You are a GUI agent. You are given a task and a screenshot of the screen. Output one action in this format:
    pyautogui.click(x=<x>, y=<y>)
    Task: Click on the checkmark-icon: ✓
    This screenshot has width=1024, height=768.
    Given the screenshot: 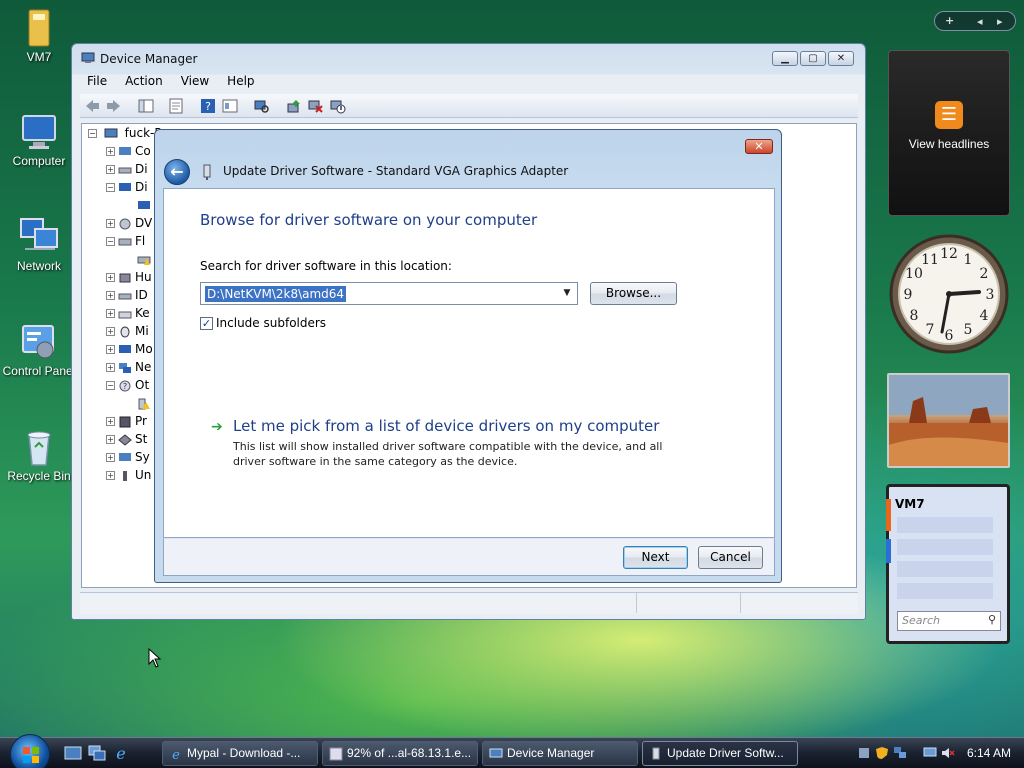 What is the action you would take?
    pyautogui.click(x=206, y=323)
    